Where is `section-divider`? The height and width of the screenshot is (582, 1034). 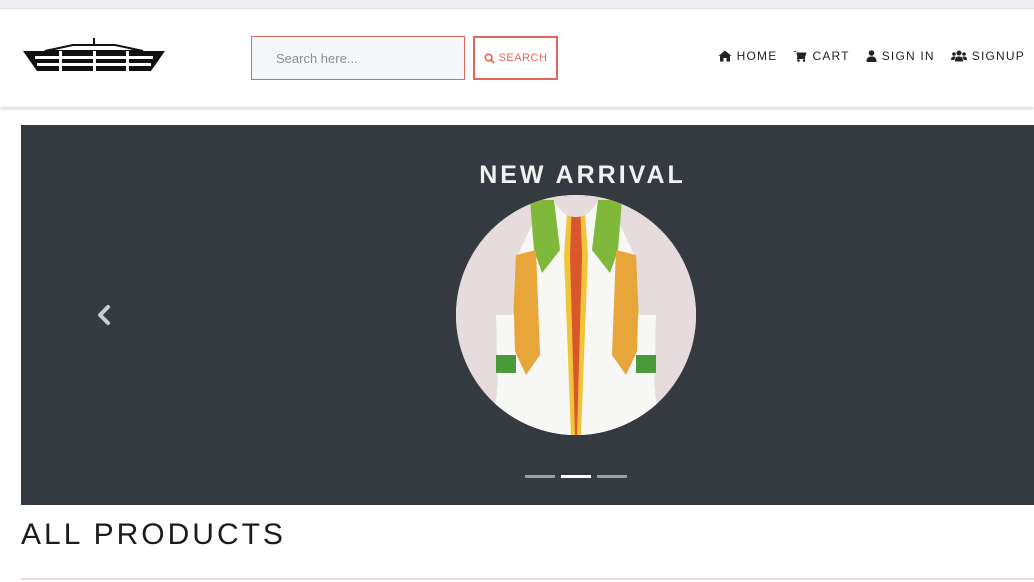
section-divider is located at coordinates (527, 579).